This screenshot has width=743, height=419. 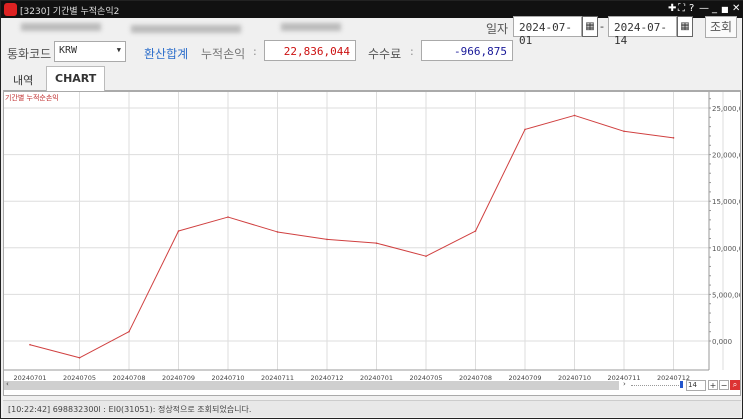 What do you see at coordinates (722, 342) in the screenshot?
I see `y-tick-label: 0,000` at bounding box center [722, 342].